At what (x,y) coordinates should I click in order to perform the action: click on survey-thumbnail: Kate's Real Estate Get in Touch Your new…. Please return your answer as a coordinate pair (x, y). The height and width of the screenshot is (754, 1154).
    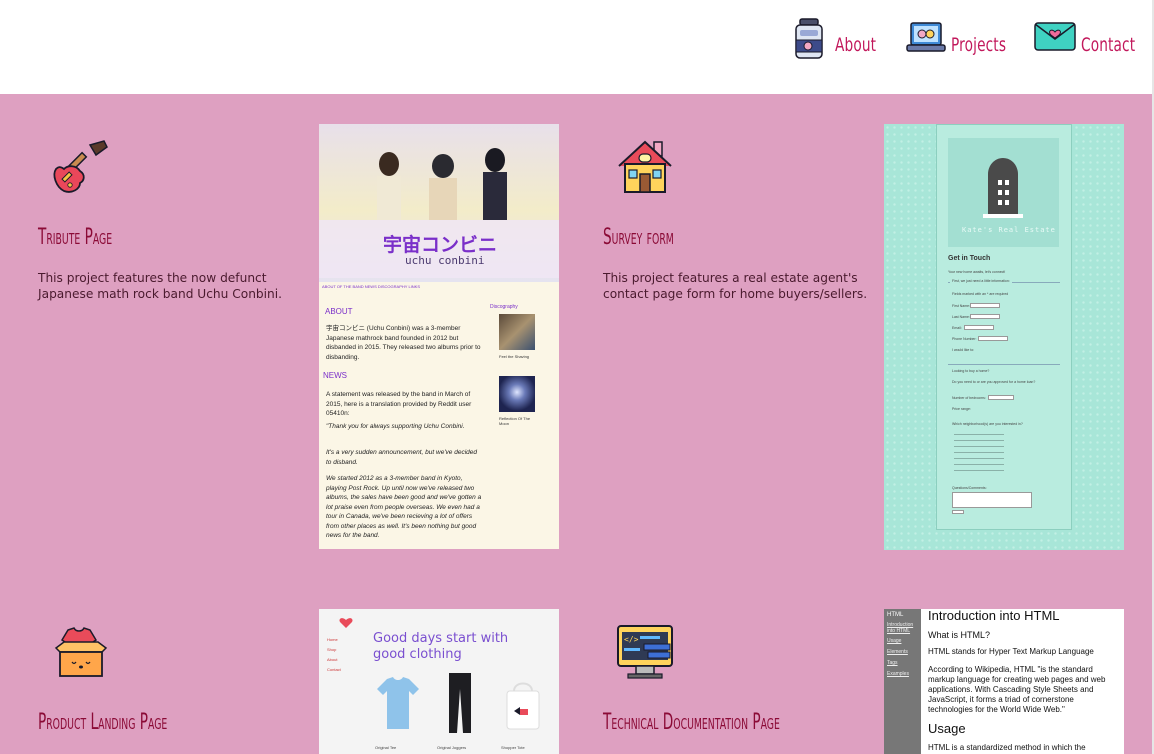
    Looking at the image, I should click on (1004, 337).